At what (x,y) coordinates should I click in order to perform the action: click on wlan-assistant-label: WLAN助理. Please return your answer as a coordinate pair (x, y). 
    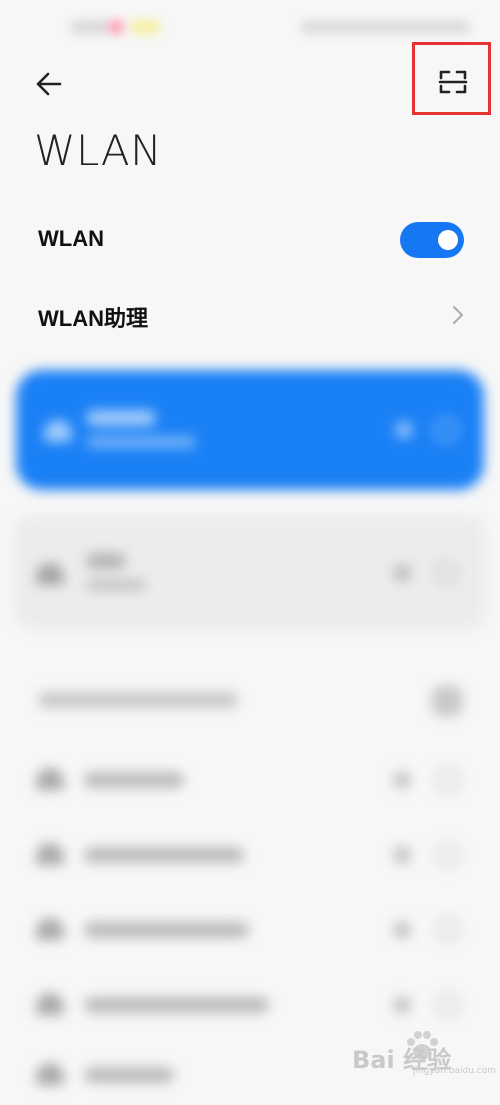
    Looking at the image, I should click on (93, 318).